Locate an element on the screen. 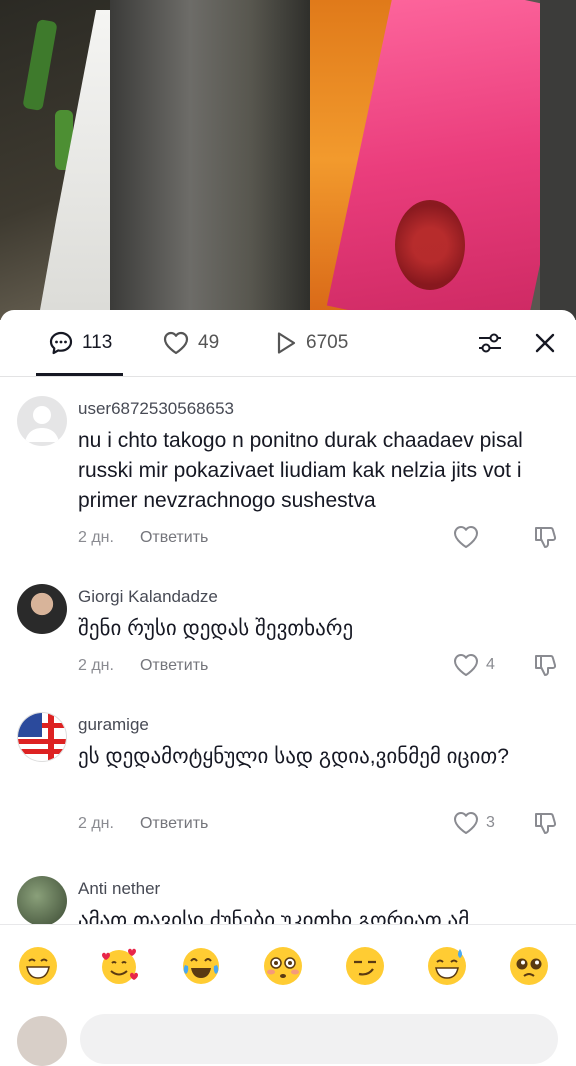  filter-button is located at coordinates (490, 343).